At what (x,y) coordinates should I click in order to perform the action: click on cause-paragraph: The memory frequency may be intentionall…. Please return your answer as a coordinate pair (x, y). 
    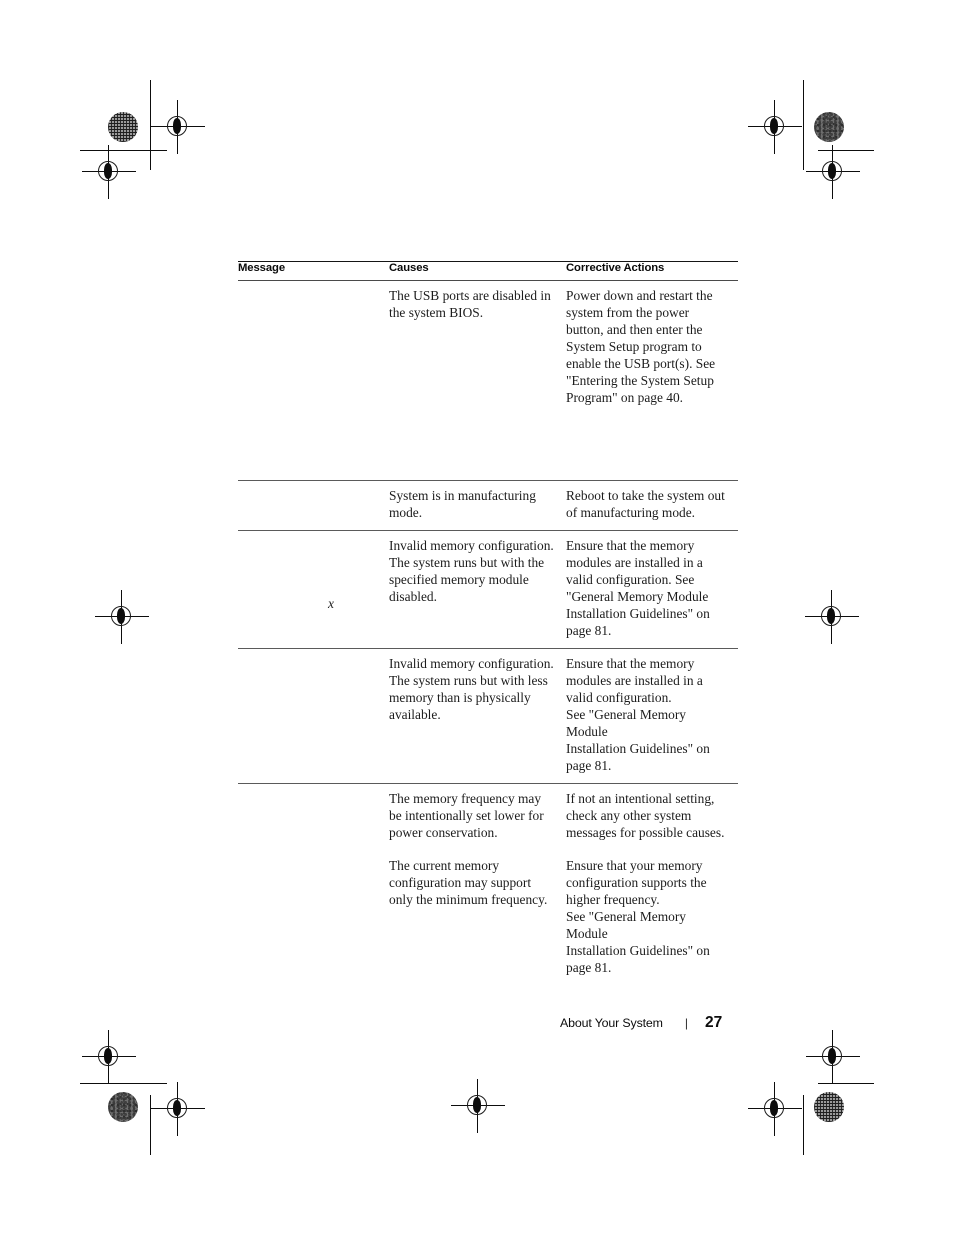
    Looking at the image, I should click on (466, 815).